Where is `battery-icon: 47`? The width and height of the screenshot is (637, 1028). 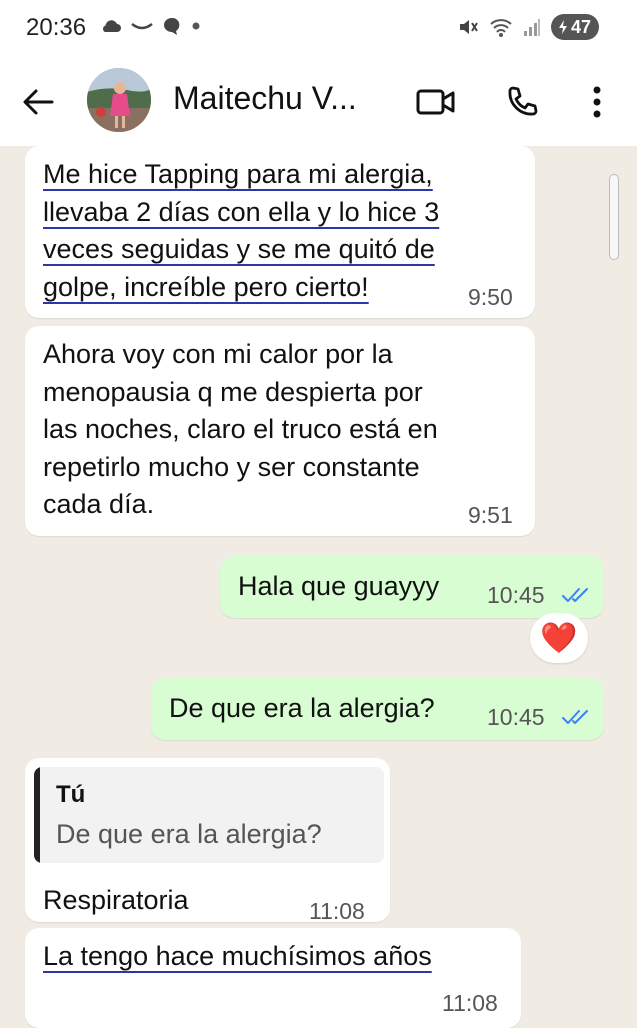
battery-icon: 47 is located at coordinates (574, 27).